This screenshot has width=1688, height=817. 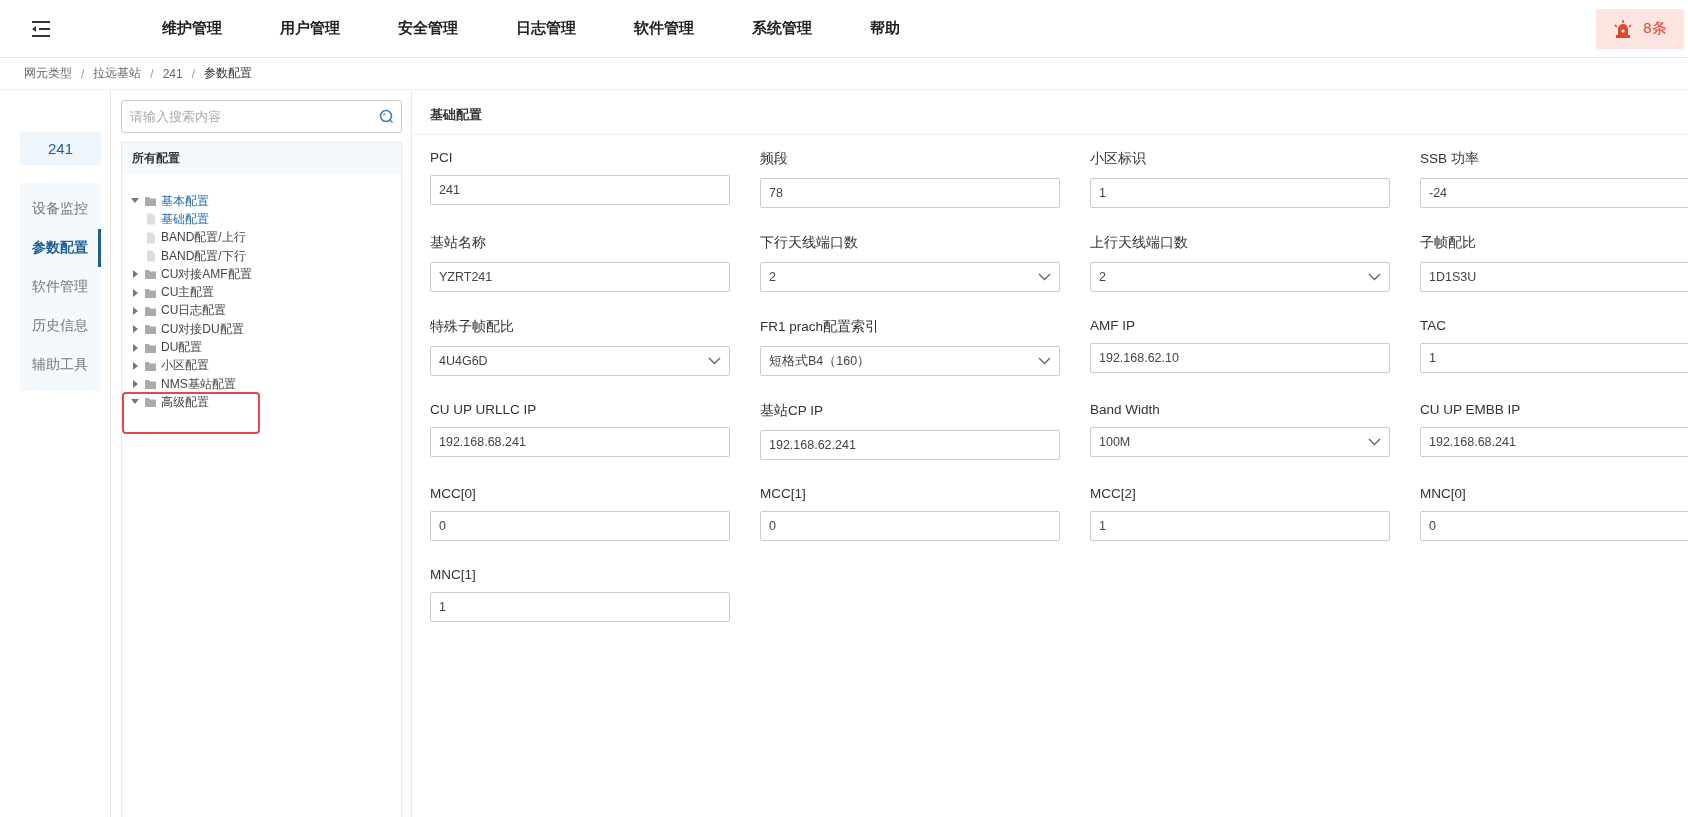 What do you see at coordinates (929, 28) in the screenshot?
I see `nav-menu-item: 帮助` at bounding box center [929, 28].